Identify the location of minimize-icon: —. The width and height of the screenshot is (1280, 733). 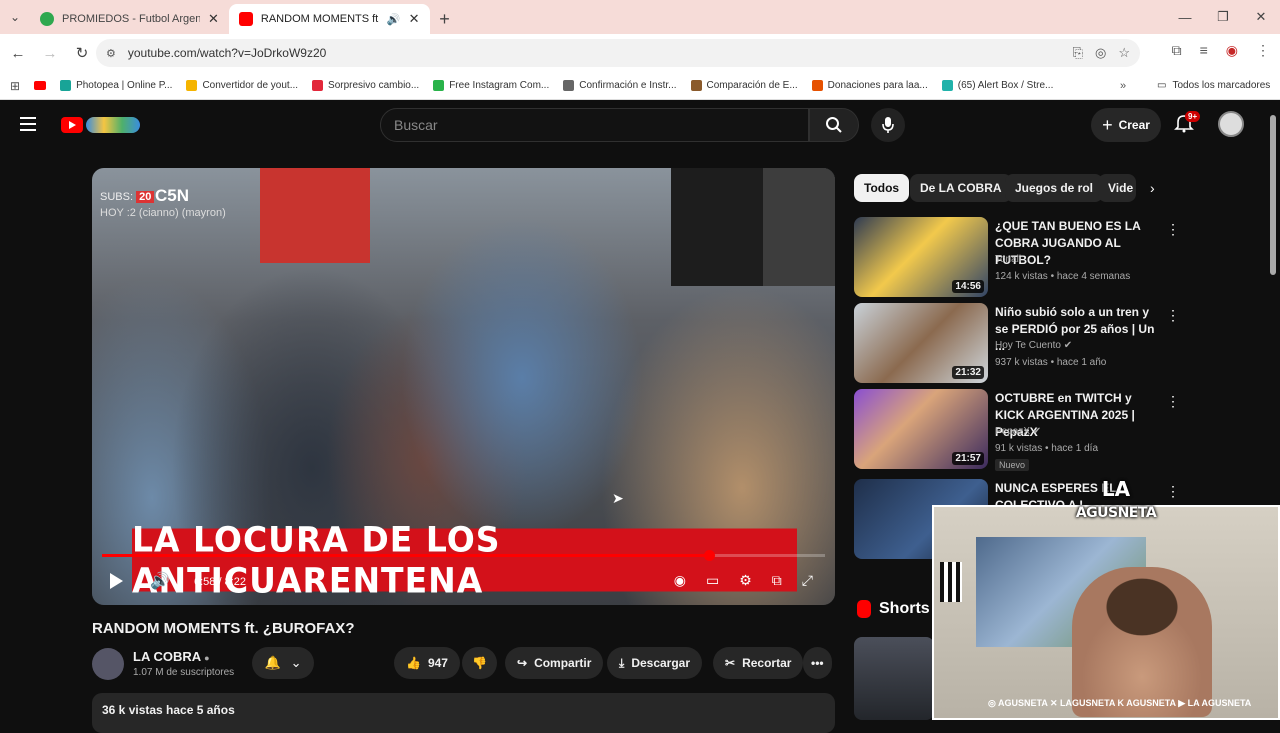
(1185, 17).